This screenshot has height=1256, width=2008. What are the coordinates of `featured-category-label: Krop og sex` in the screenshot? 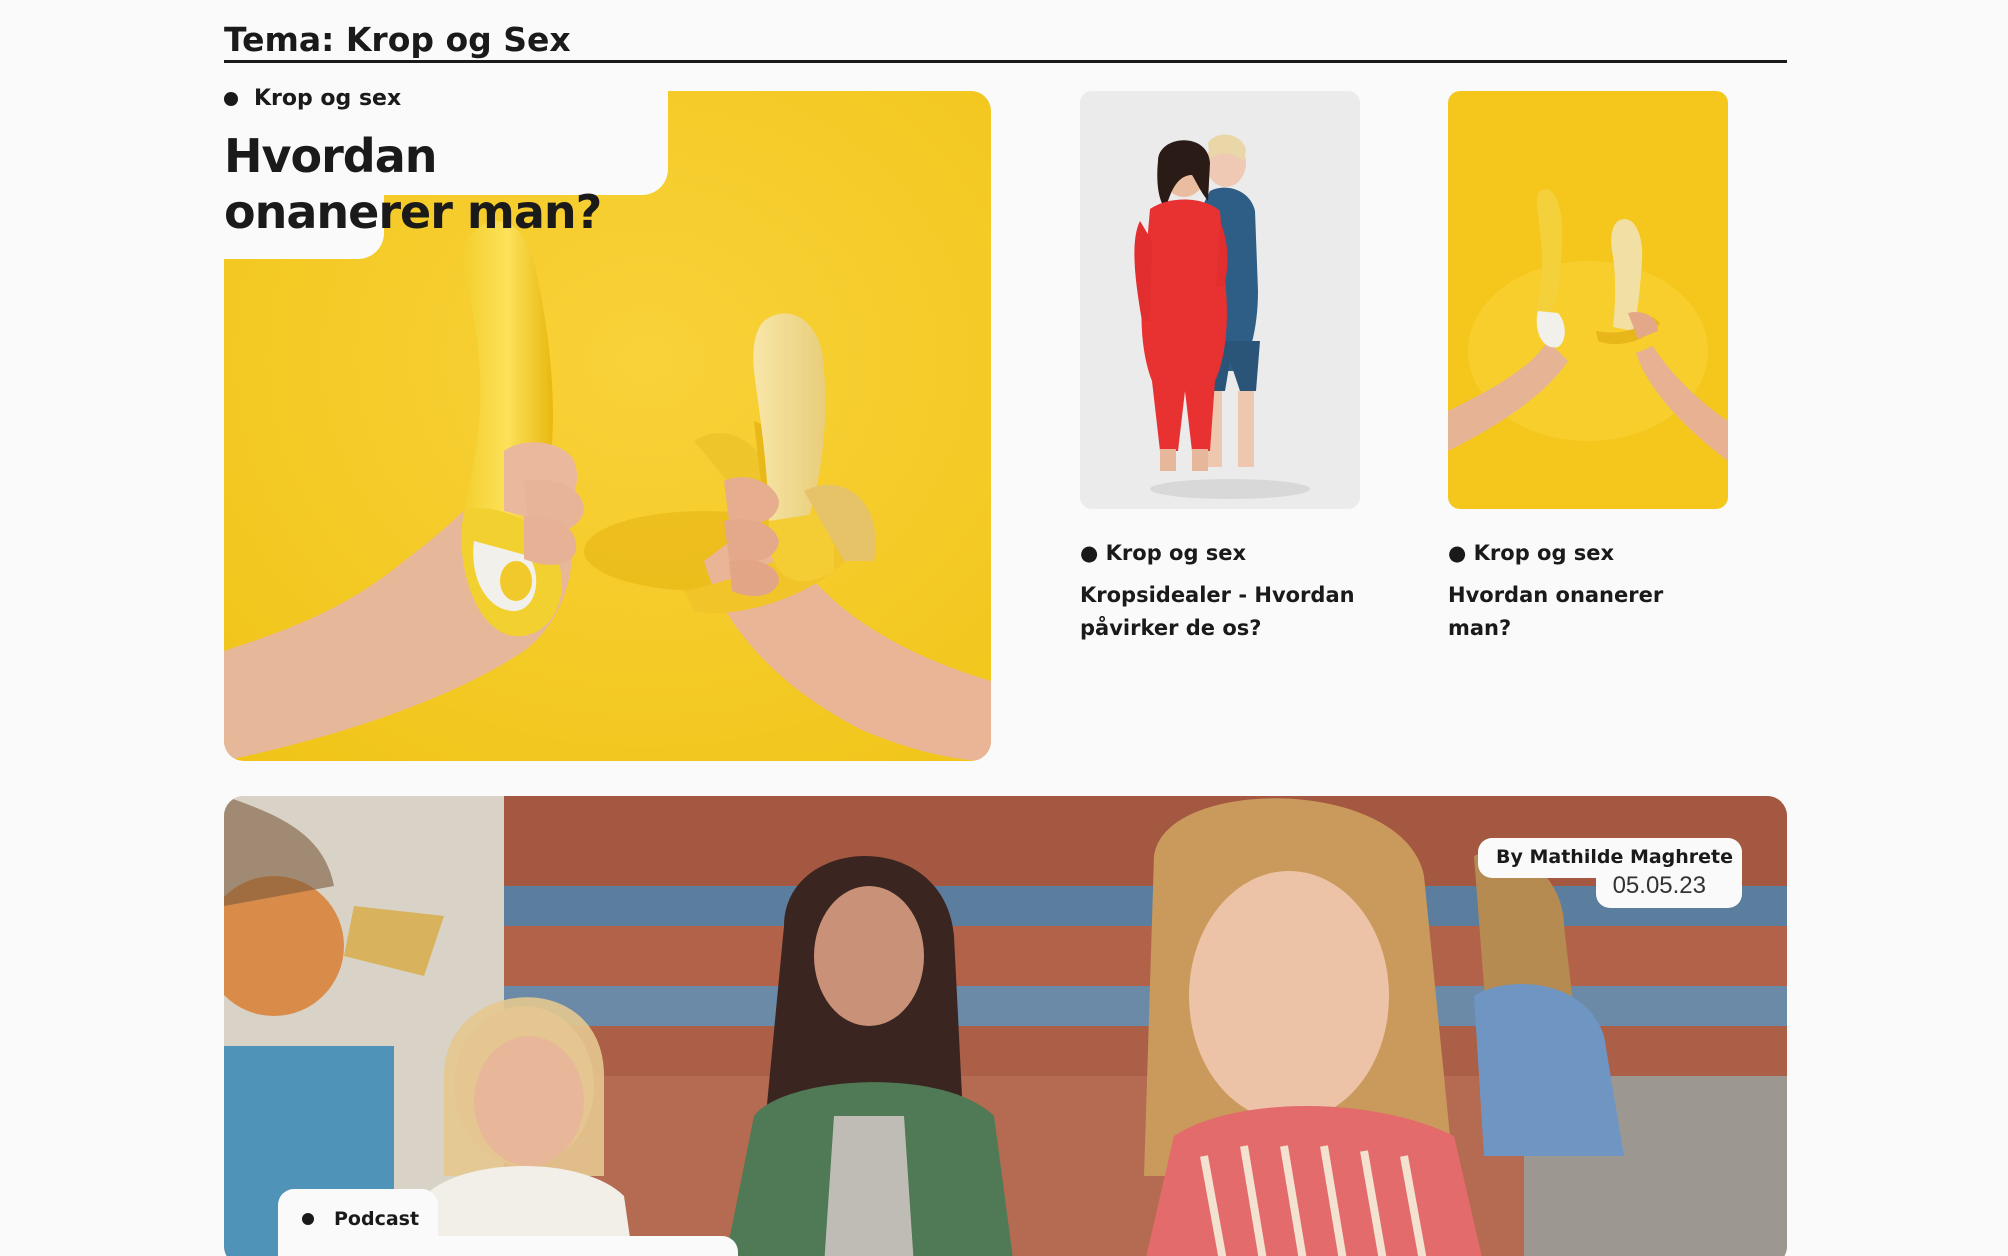 It's located at (328, 98).